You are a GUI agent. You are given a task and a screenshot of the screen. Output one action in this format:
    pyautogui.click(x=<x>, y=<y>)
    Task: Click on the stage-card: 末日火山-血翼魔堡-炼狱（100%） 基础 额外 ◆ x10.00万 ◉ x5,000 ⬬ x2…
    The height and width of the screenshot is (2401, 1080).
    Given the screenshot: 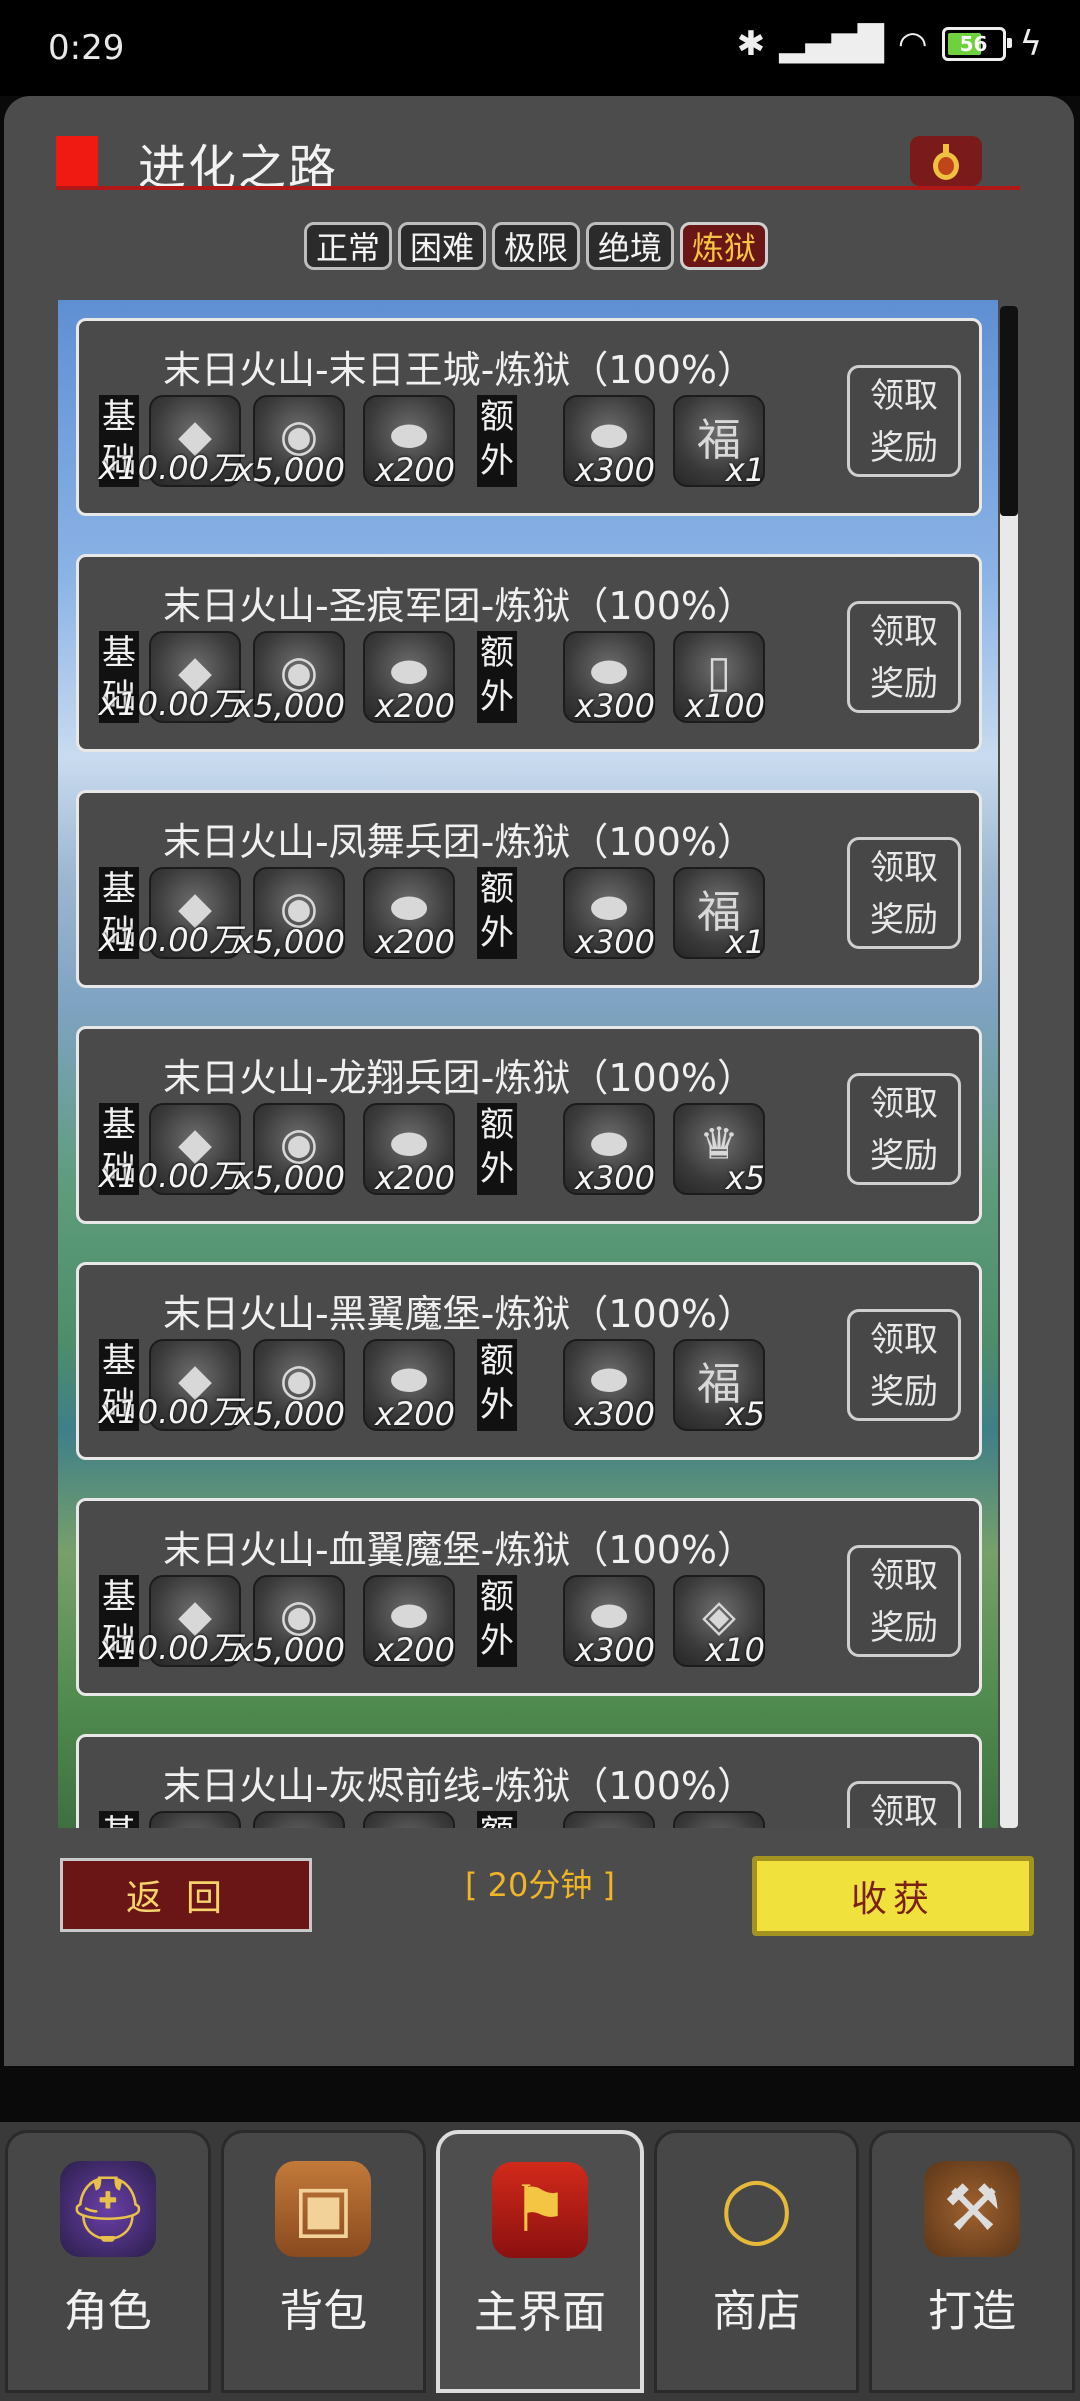 What is the action you would take?
    pyautogui.click(x=529, y=1597)
    